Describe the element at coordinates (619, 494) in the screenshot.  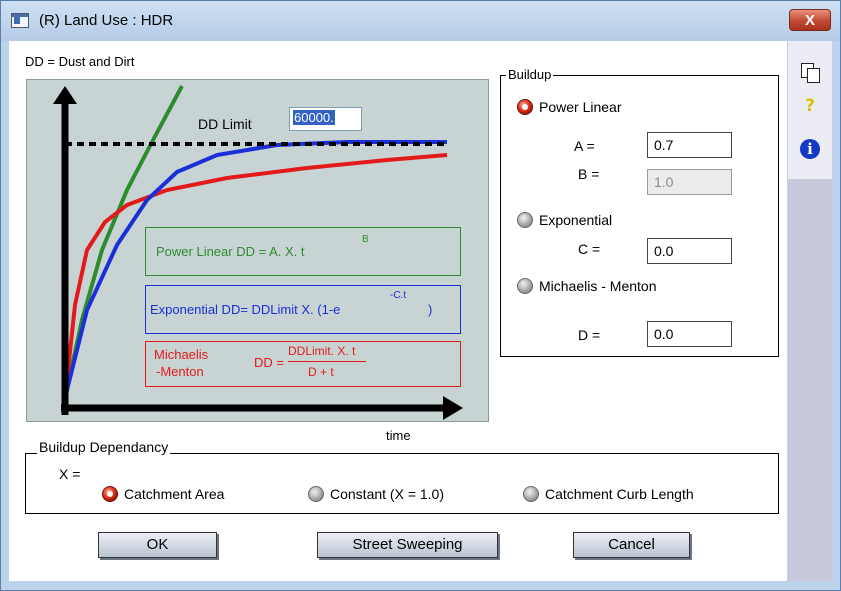
I see `radio-curb-length-label: Catchment Curb Length` at that location.